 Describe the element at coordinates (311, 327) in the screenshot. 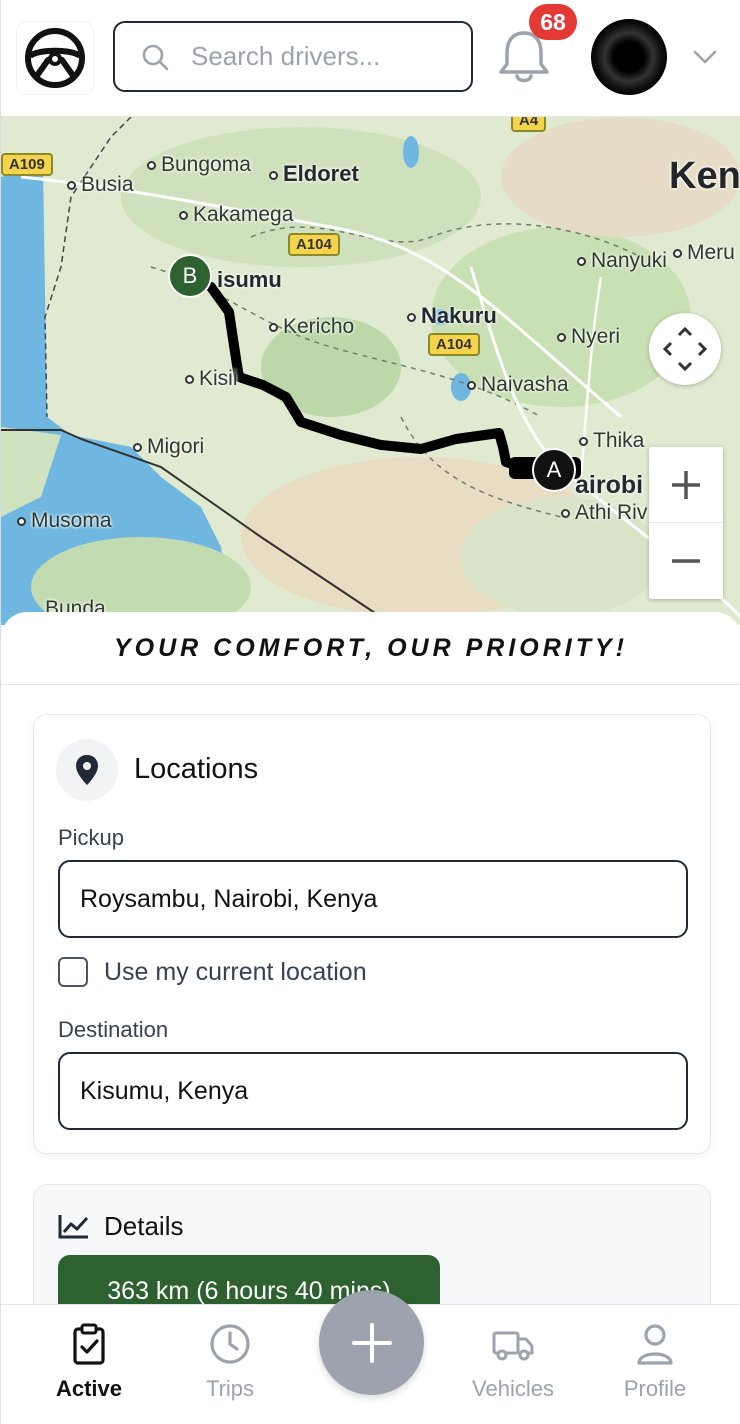

I see `map-label-kericho: Kericho` at that location.